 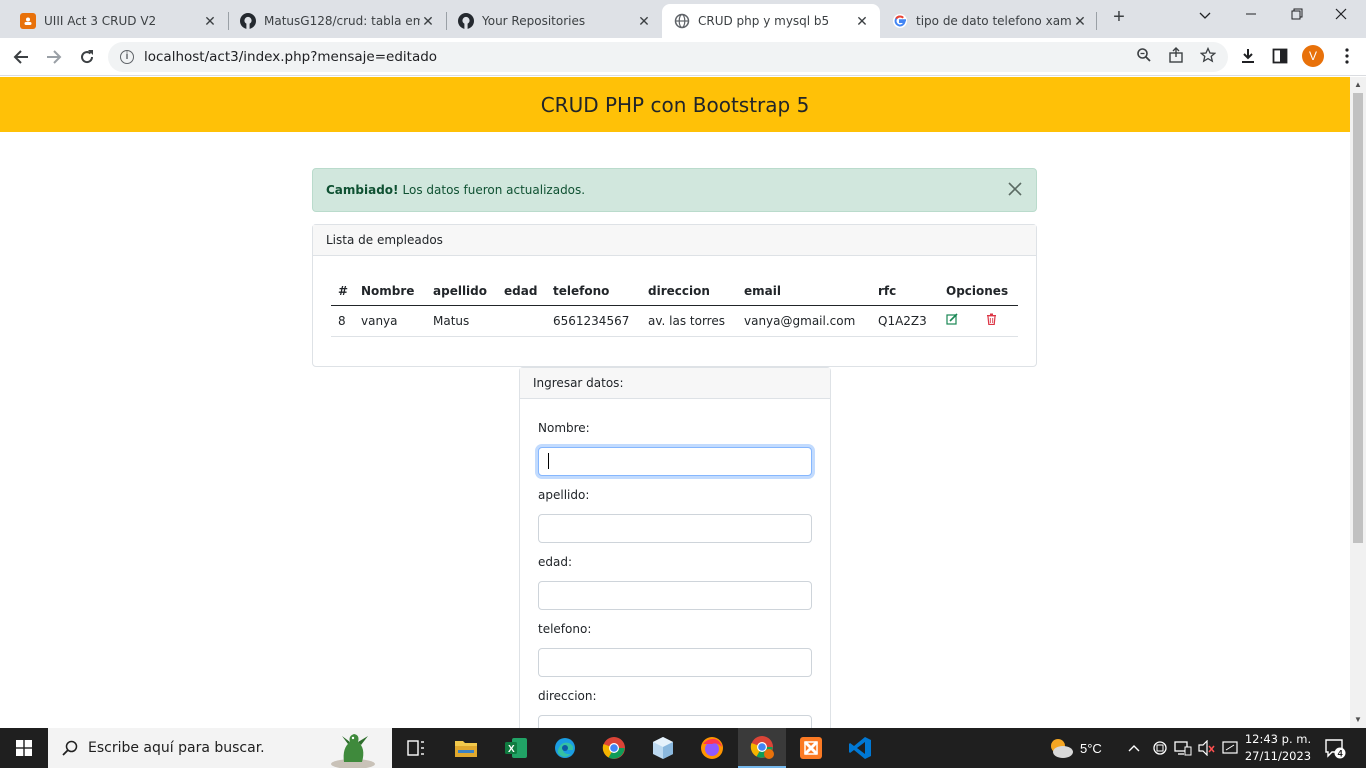 I want to click on taskbar-clock: 12:43 p. m. 27/11/2023, so click(x=1278, y=748).